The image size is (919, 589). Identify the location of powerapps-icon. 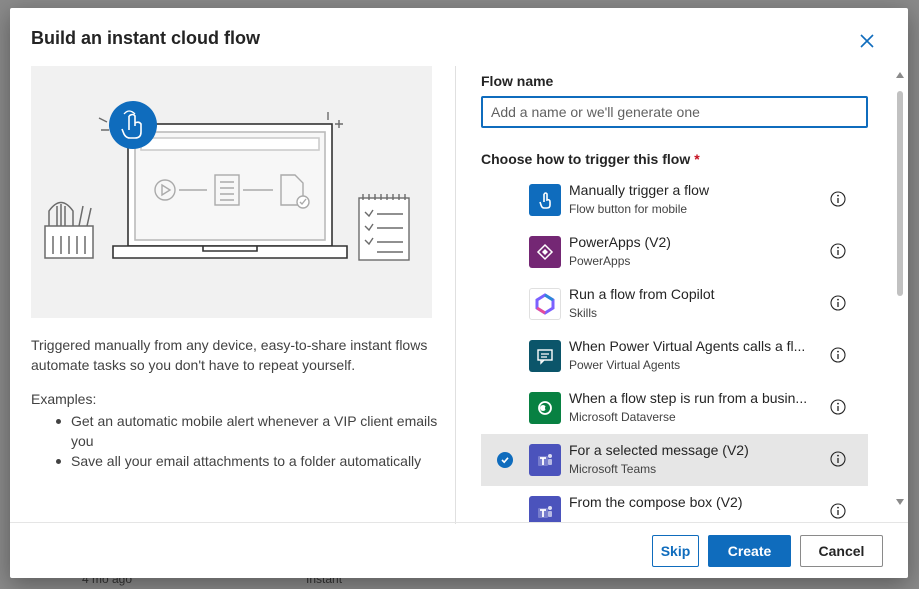
(545, 252).